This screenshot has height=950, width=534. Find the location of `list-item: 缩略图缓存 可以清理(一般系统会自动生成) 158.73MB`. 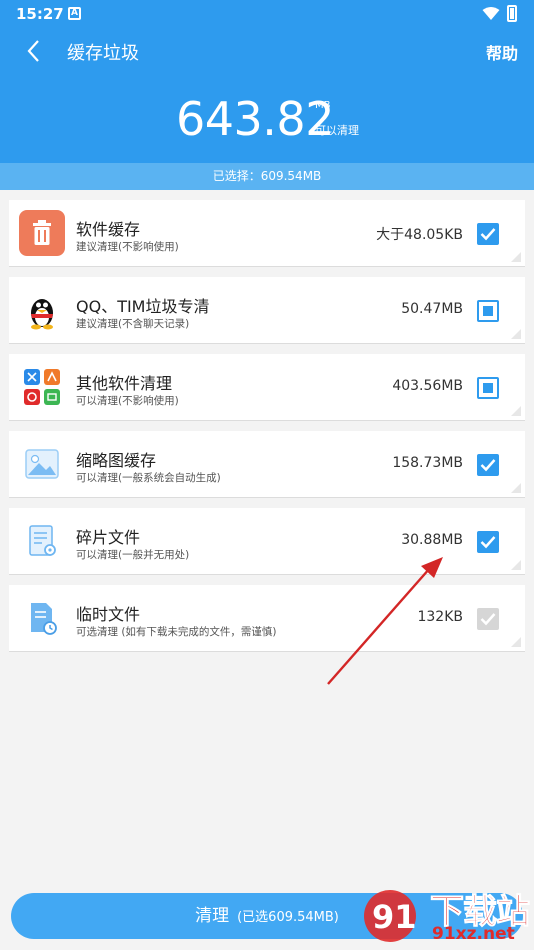

list-item: 缩略图缓存 可以清理(一般系统会自动生成) 158.73MB is located at coordinates (267, 464).